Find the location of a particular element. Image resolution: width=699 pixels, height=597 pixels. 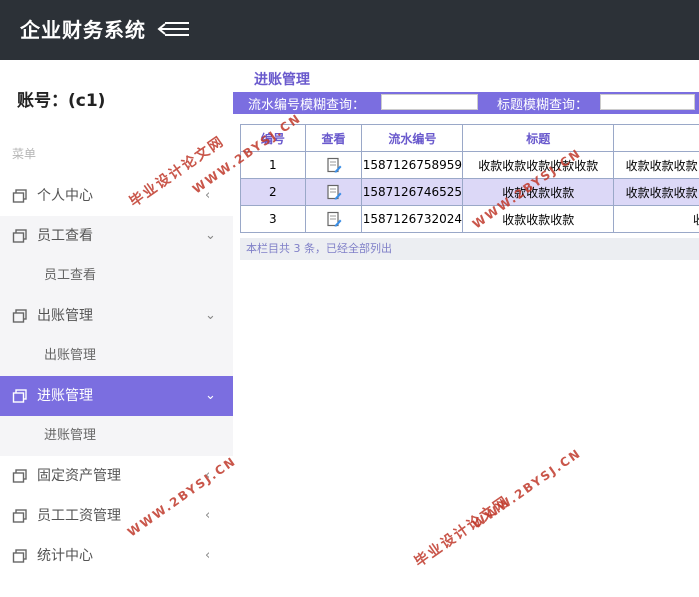

serial-cell: 1587126732024 is located at coordinates (412, 219).